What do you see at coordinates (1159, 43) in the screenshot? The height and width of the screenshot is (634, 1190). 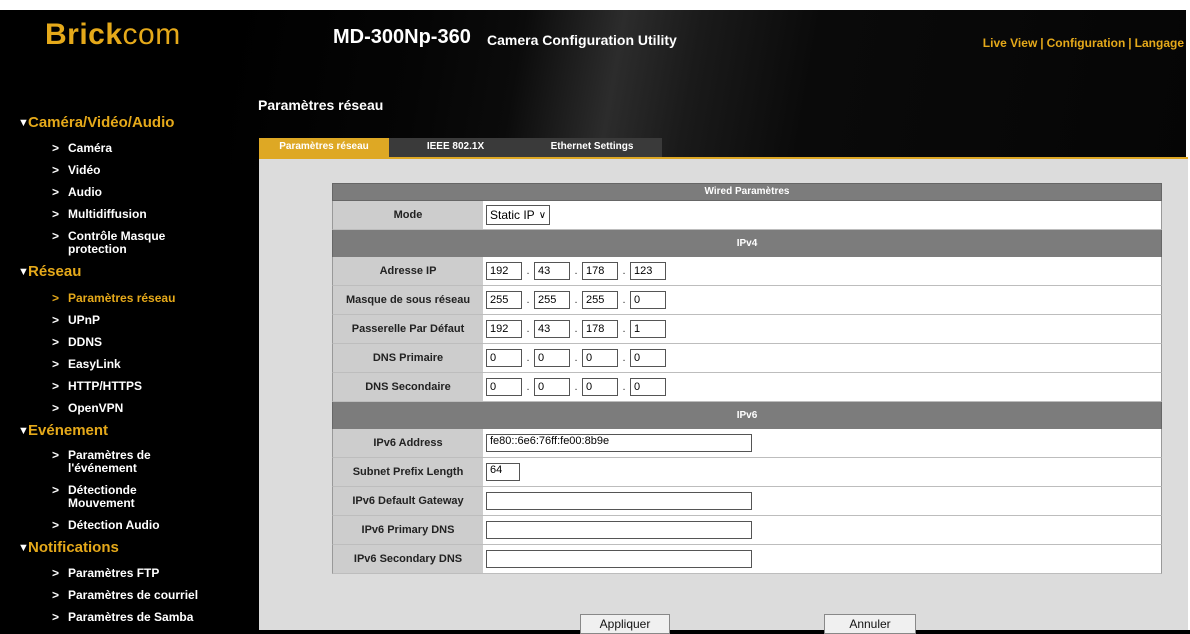 I see `nav-language: Langage` at bounding box center [1159, 43].